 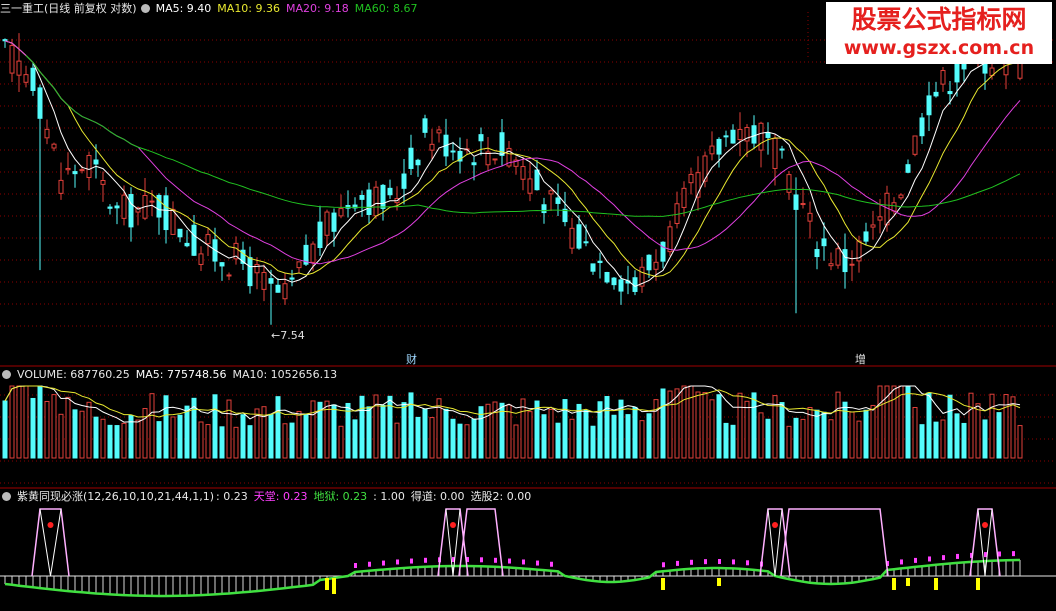 I want to click on ma60-label: MA60: 8.67, so click(x=386, y=8).